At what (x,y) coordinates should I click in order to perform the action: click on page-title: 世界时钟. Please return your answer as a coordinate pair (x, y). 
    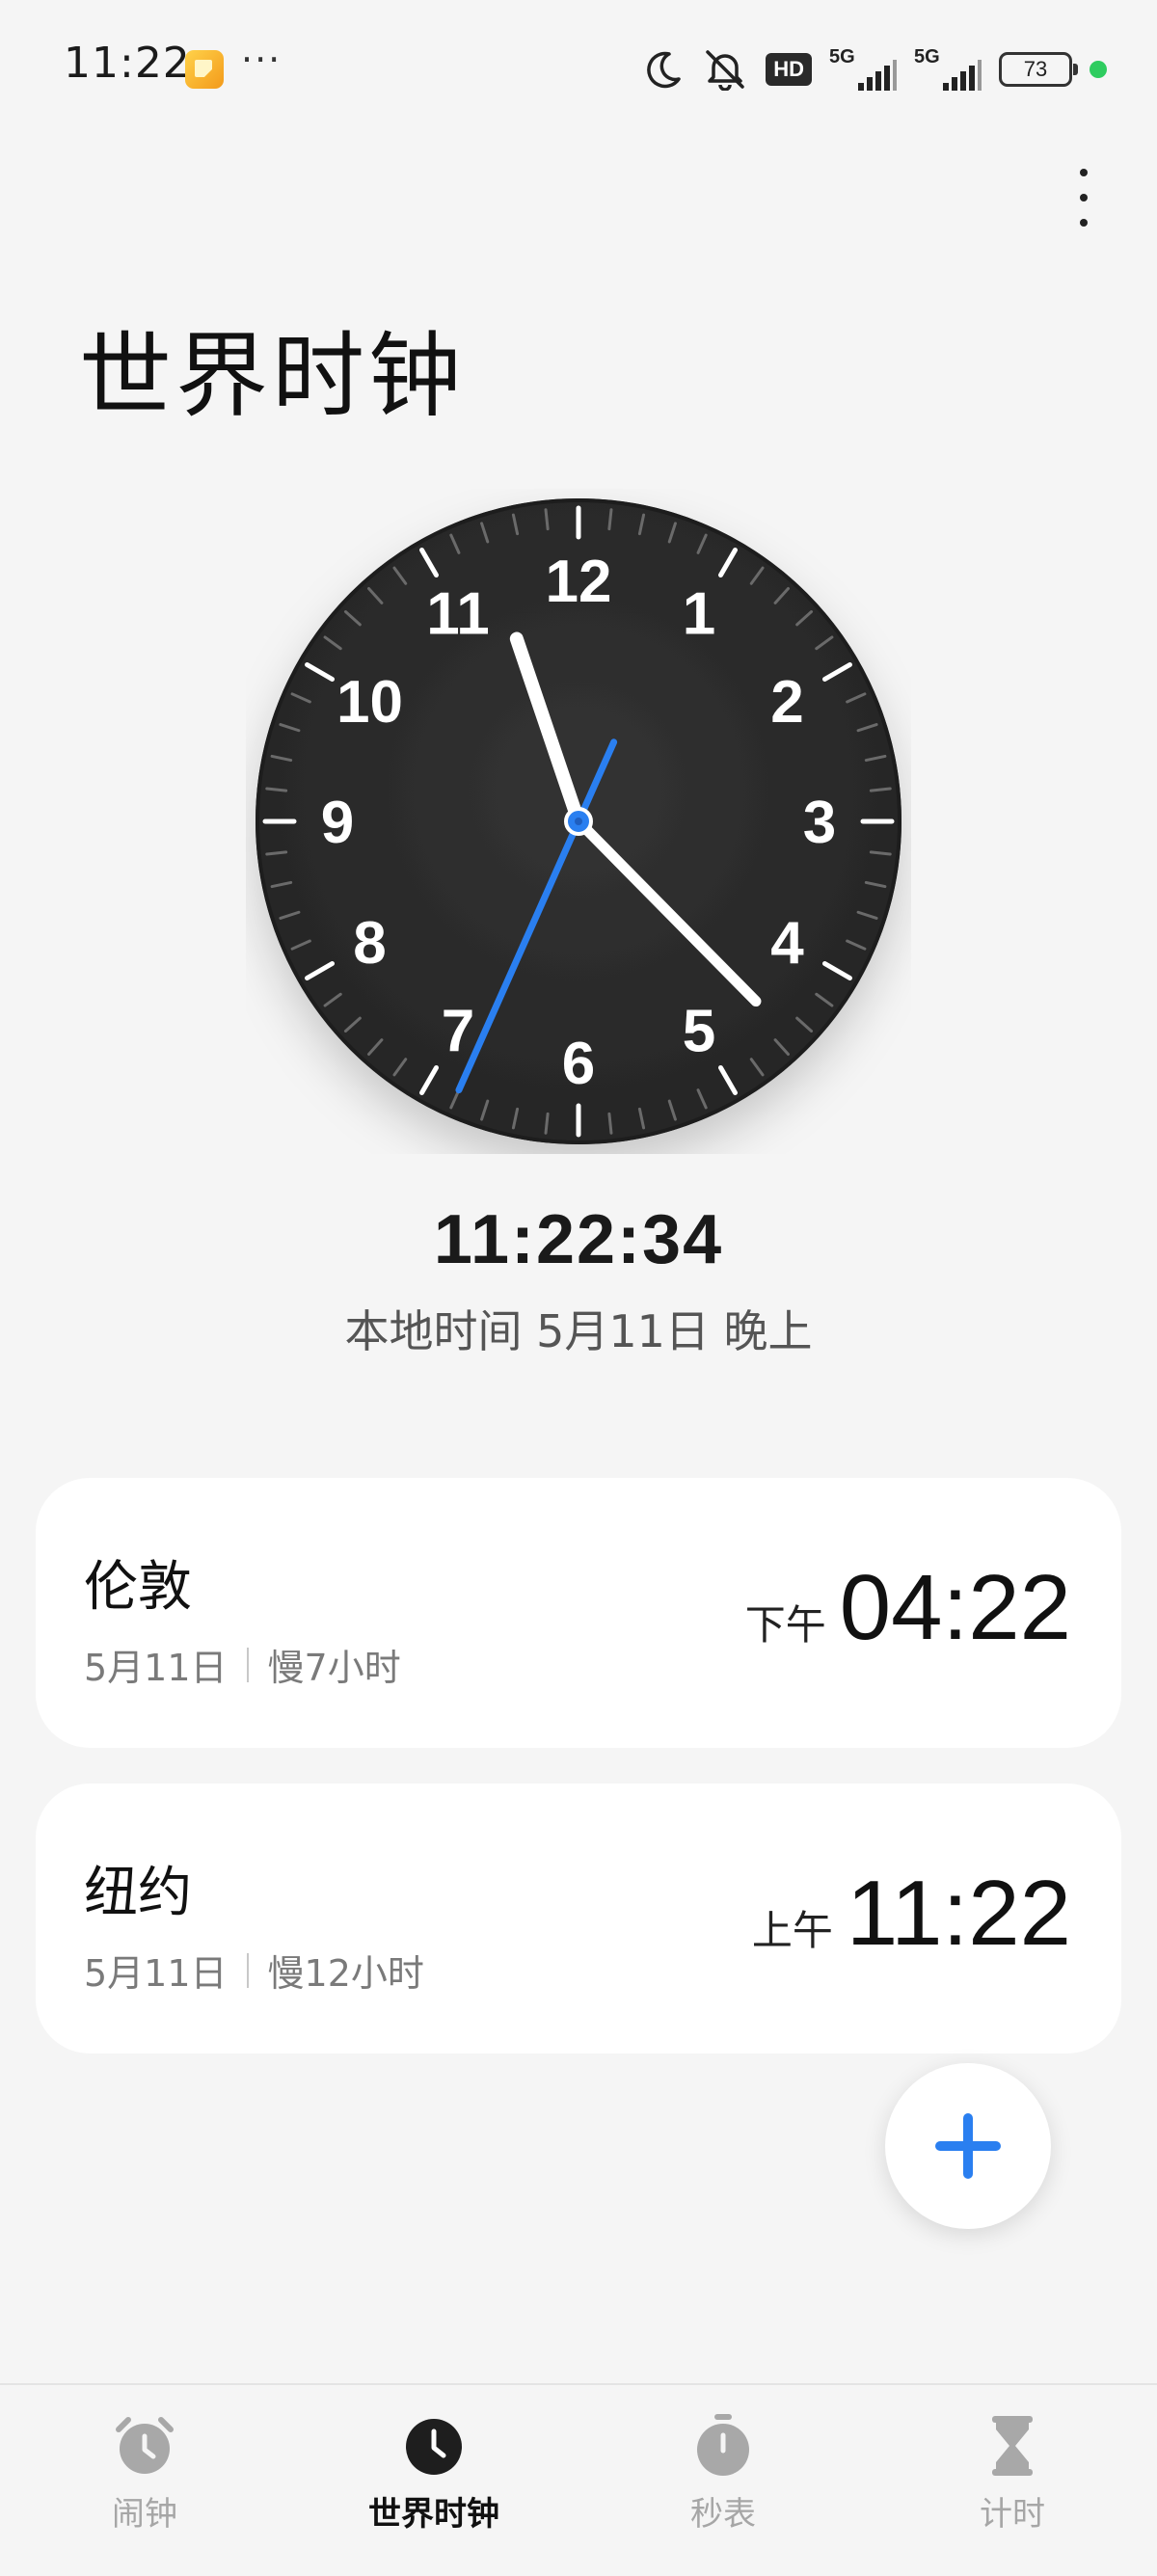
    Looking at the image, I should click on (272, 376).